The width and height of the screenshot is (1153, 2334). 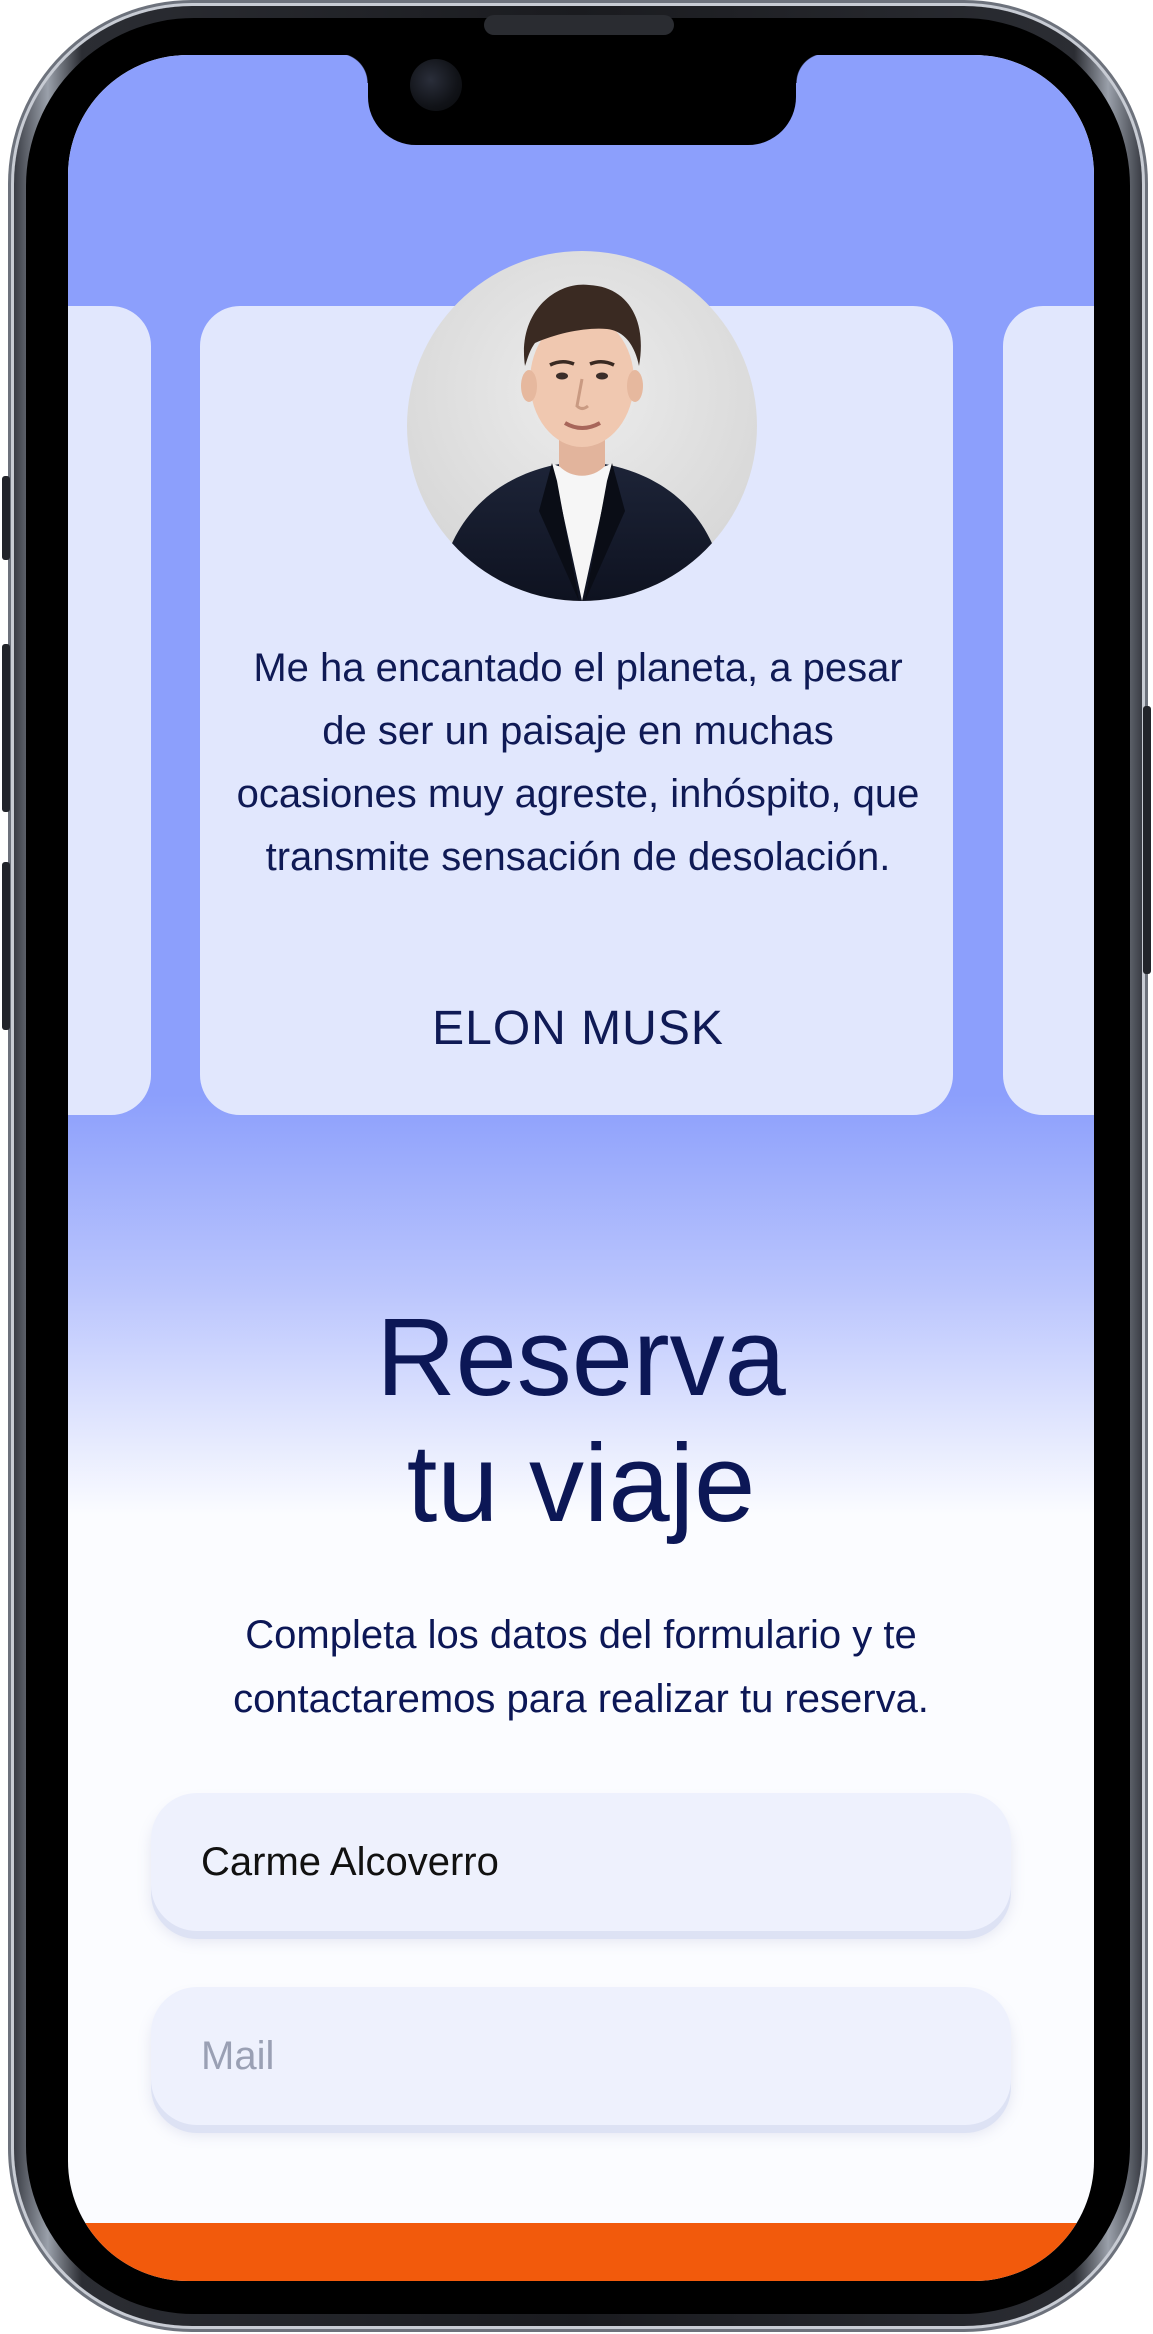 I want to click on mail-input, so click(x=581, y=2056).